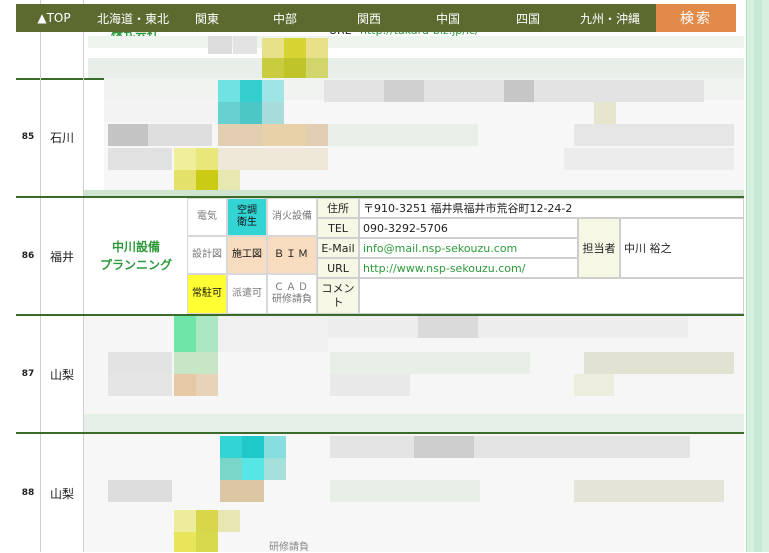 This screenshot has height=553, width=769. I want to click on row-number: 85, so click(28, 137).